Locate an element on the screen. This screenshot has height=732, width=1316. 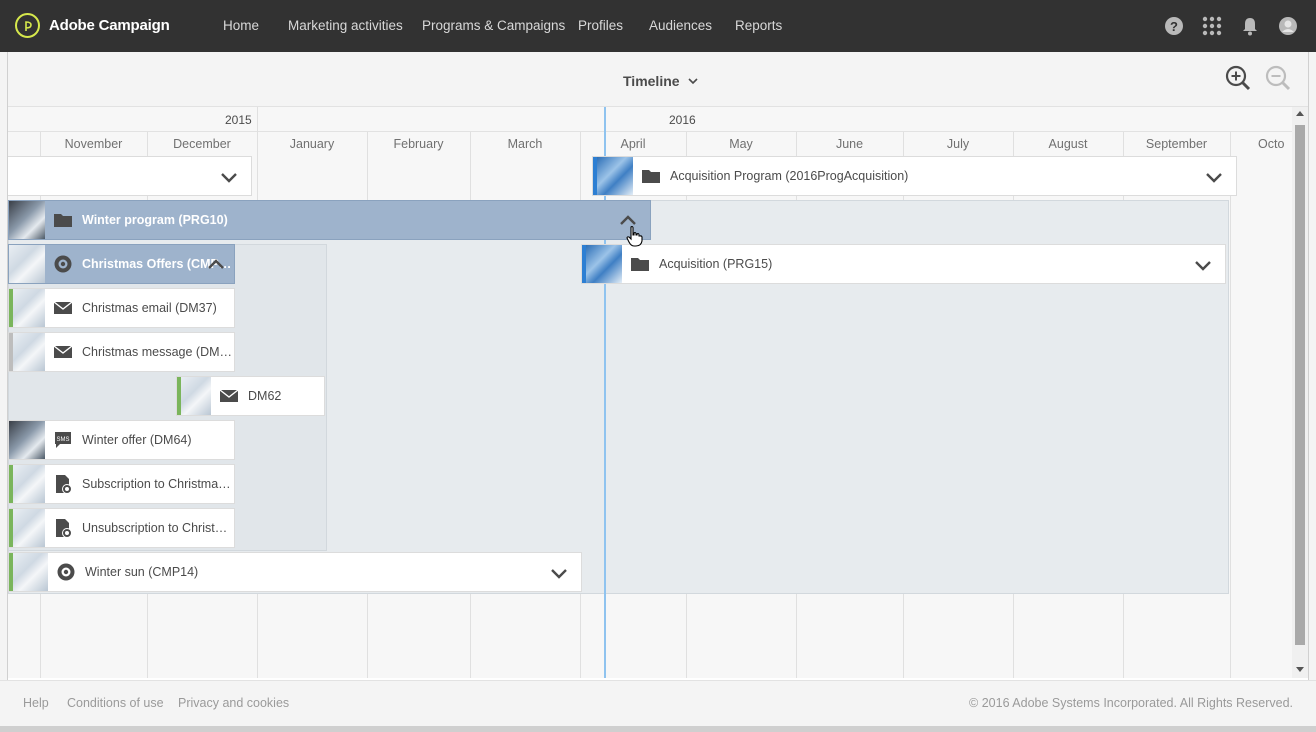
sms-icon: SMS is located at coordinates (63, 440).